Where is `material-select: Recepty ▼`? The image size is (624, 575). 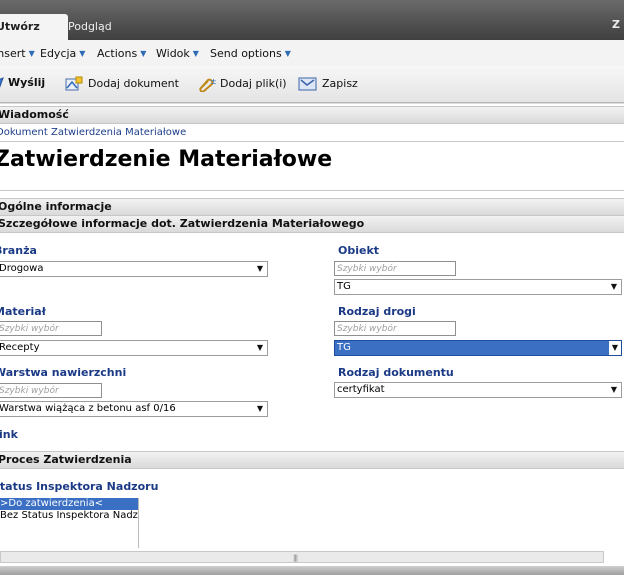 material-select: Recepty ▼ is located at coordinates (134, 348).